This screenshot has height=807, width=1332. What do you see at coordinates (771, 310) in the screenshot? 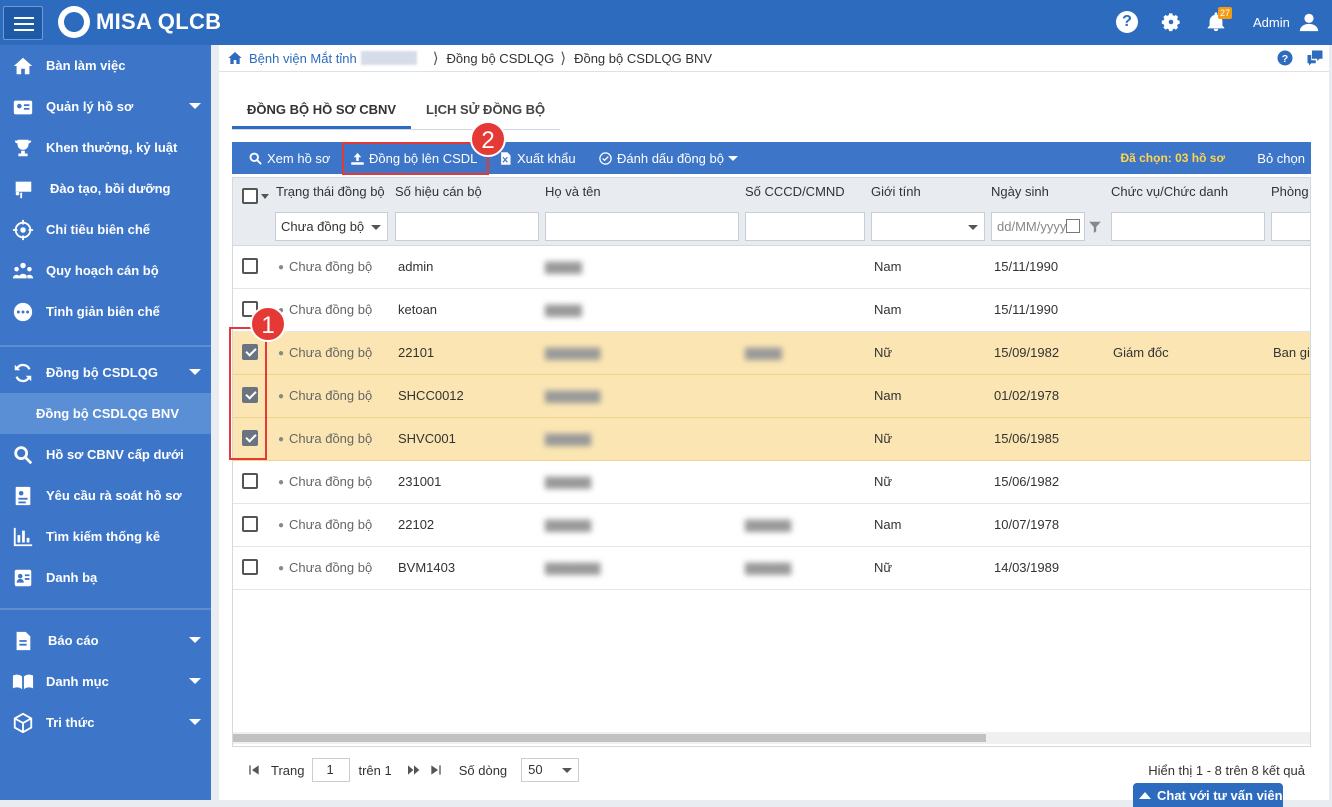
I see `table-row: Chưa đồng bộ ketoan ▇▇▇▇ Nam 15/11/1990` at bounding box center [771, 310].